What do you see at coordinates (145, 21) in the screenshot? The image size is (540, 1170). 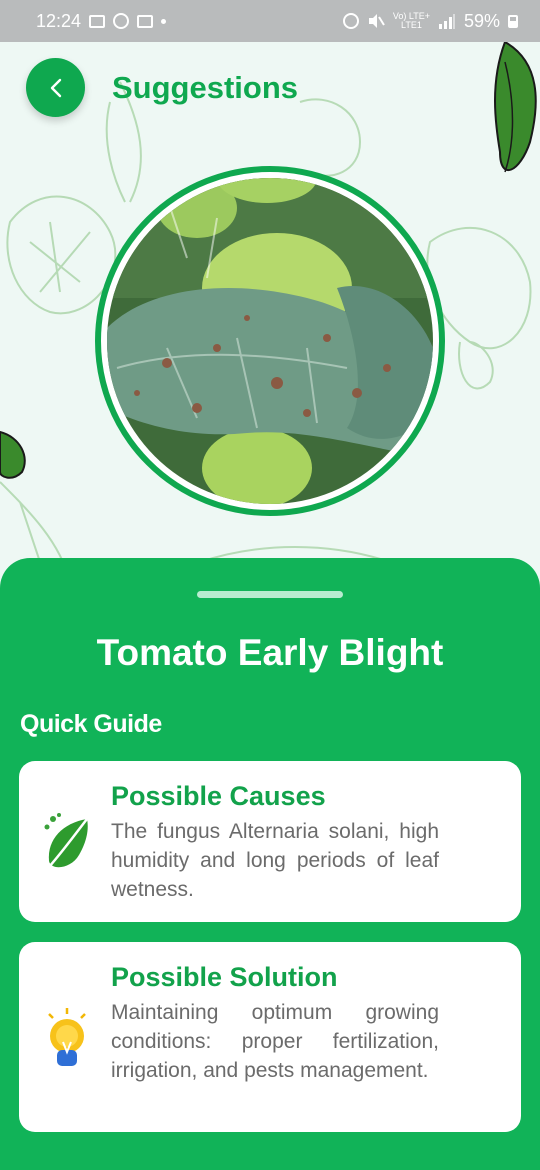 I see `instagram-icon` at bounding box center [145, 21].